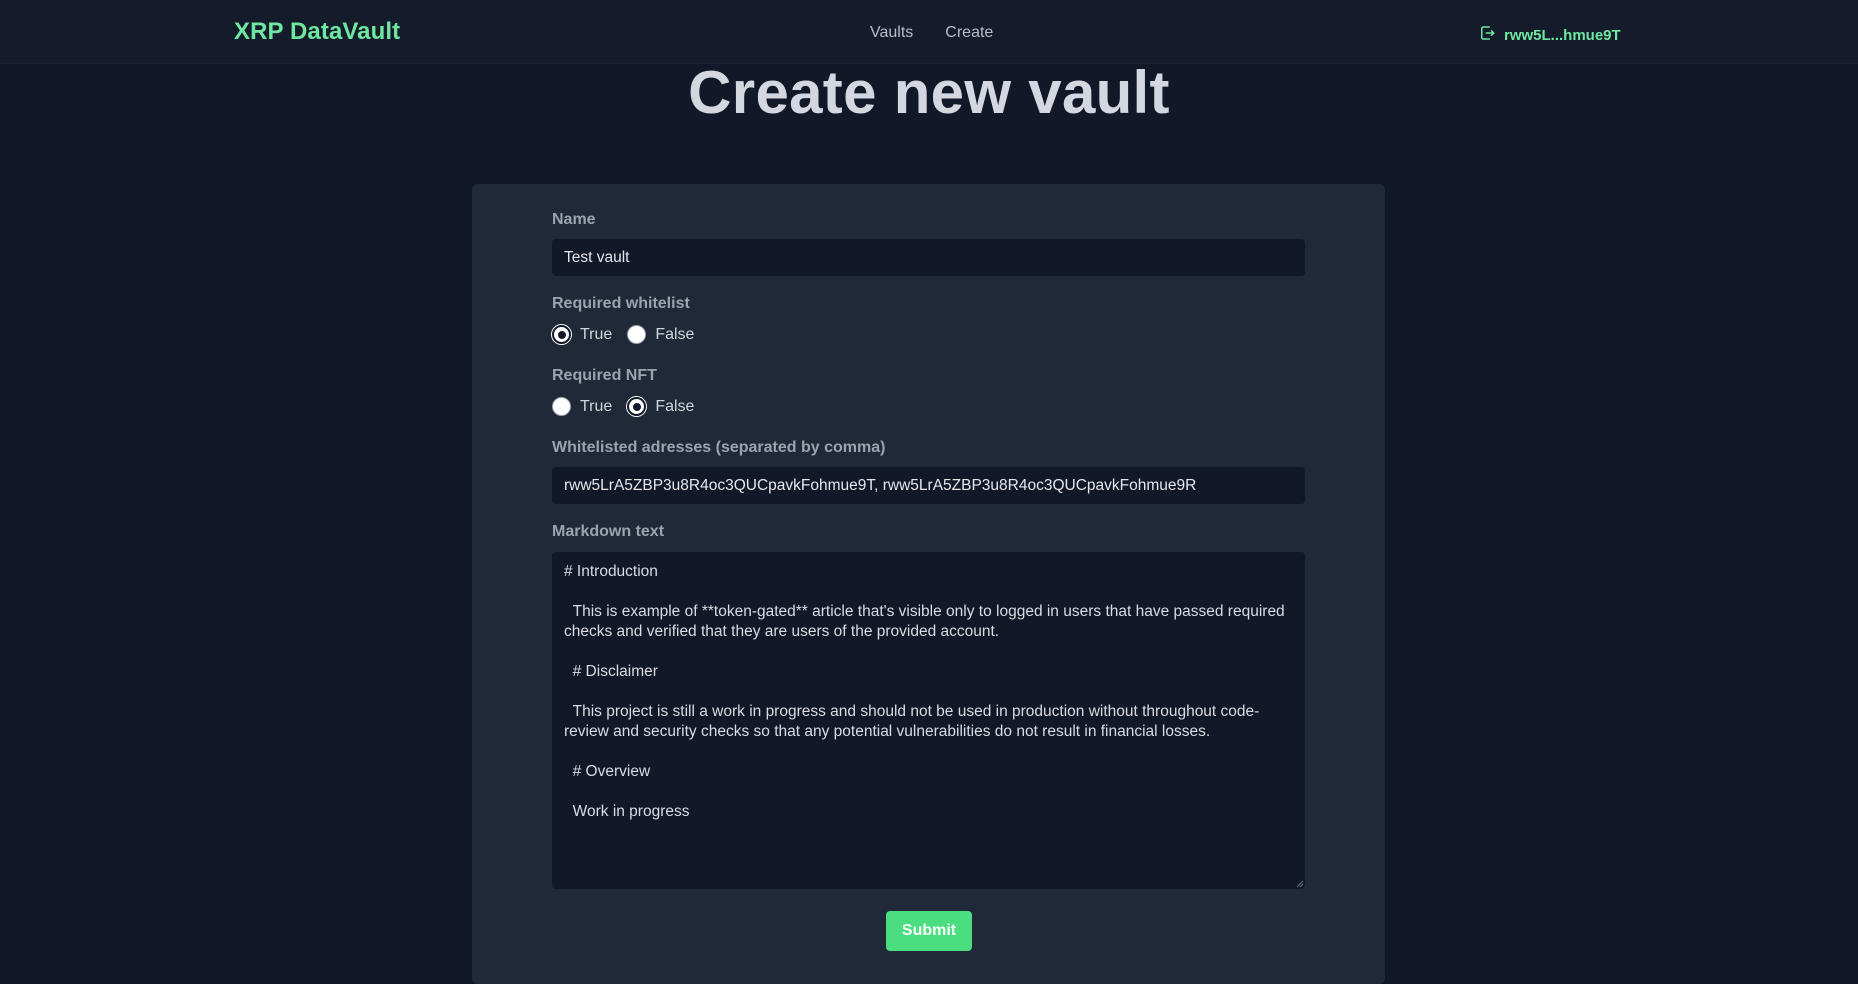 The width and height of the screenshot is (1858, 984). Describe the element at coordinates (891, 33) in the screenshot. I see `nav-link-vaults: Vaults` at that location.